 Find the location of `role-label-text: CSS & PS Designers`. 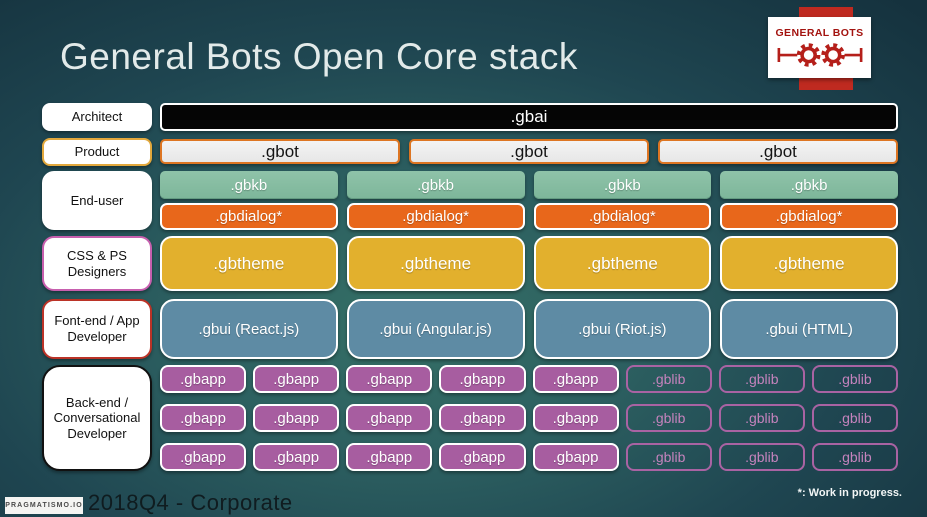

role-label-text: CSS & PS Designers is located at coordinates (97, 263).